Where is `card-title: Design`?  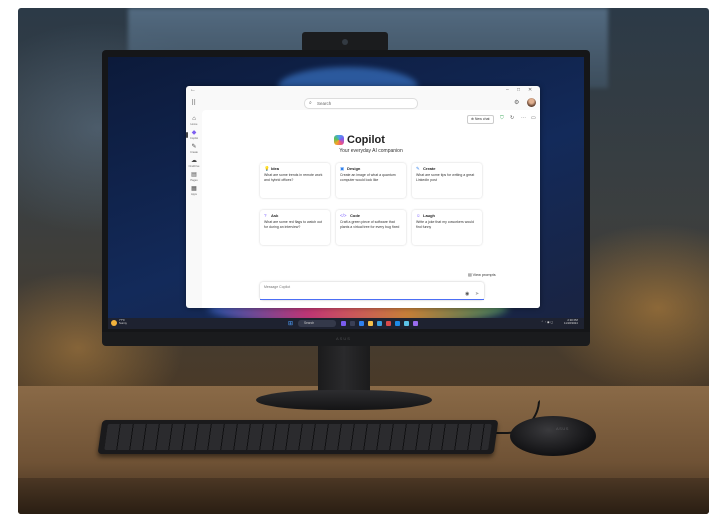 card-title: Design is located at coordinates (354, 168).